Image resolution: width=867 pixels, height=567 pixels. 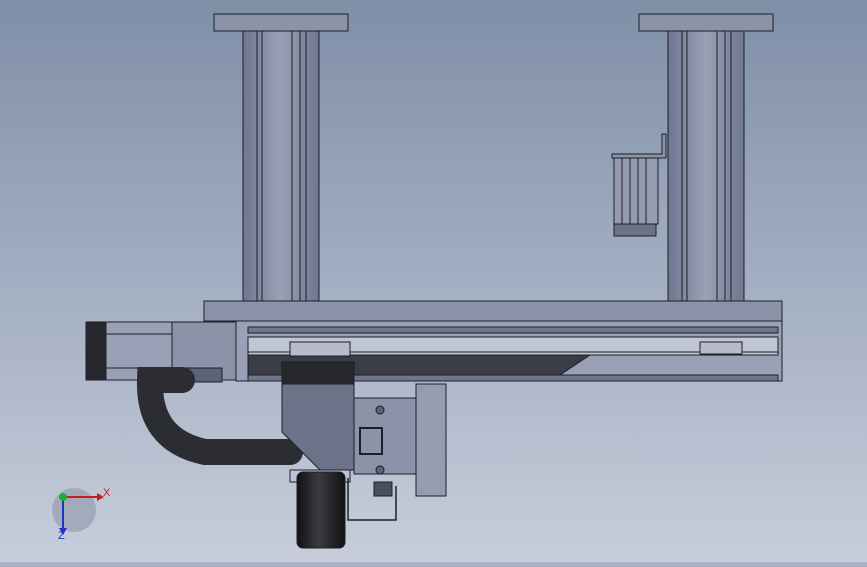 I want to click on side-motor-body, so click(x=636, y=191).